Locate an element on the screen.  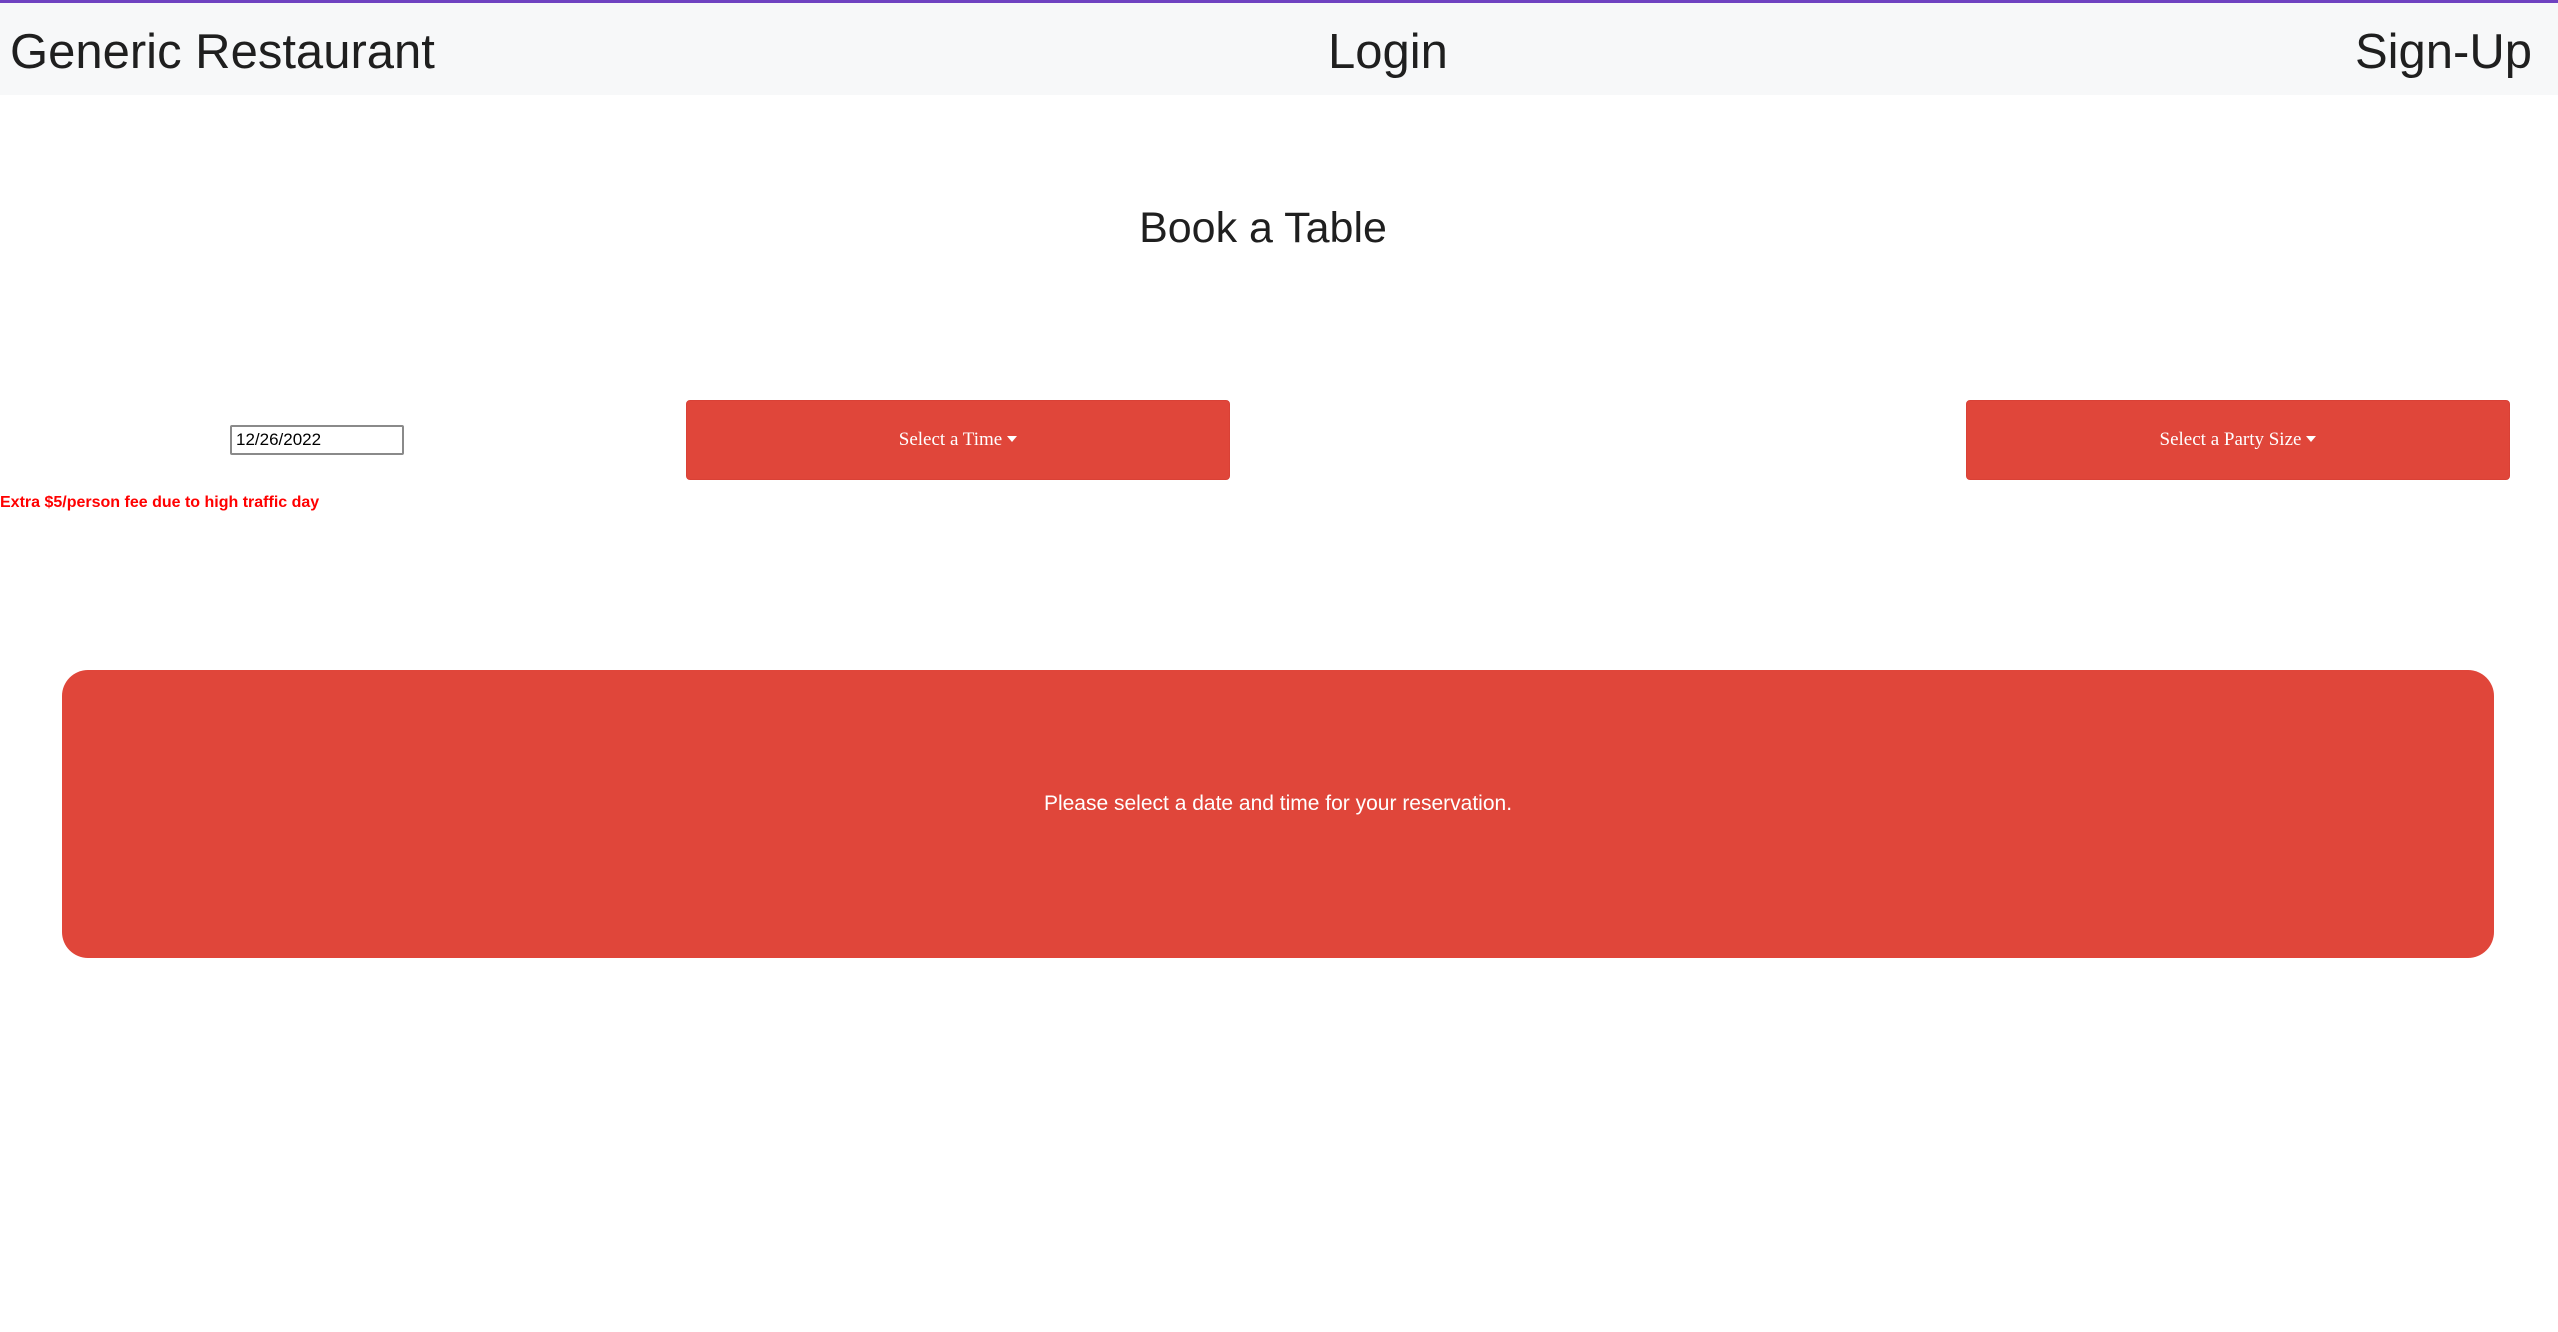
navbar: Generic Restaurant Login Sign-Up is located at coordinates (1279, 49).